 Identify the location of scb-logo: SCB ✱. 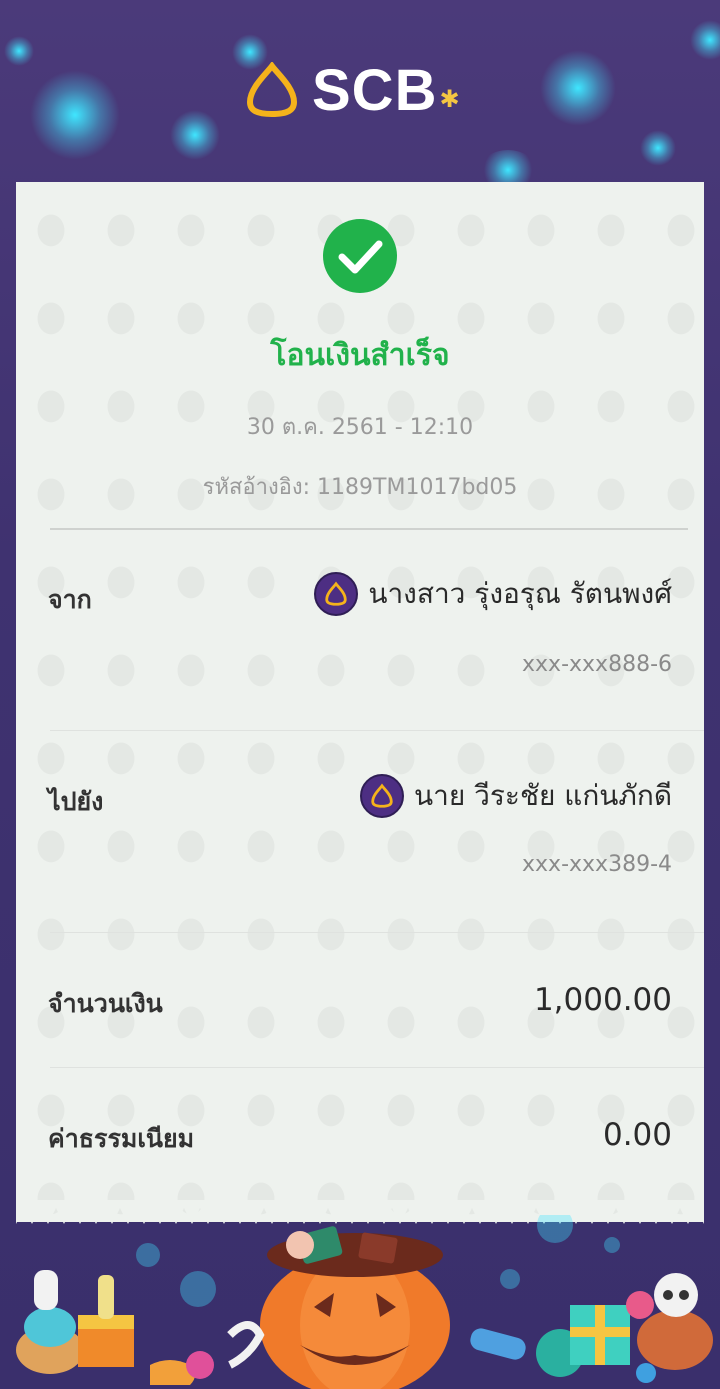
(359, 90).